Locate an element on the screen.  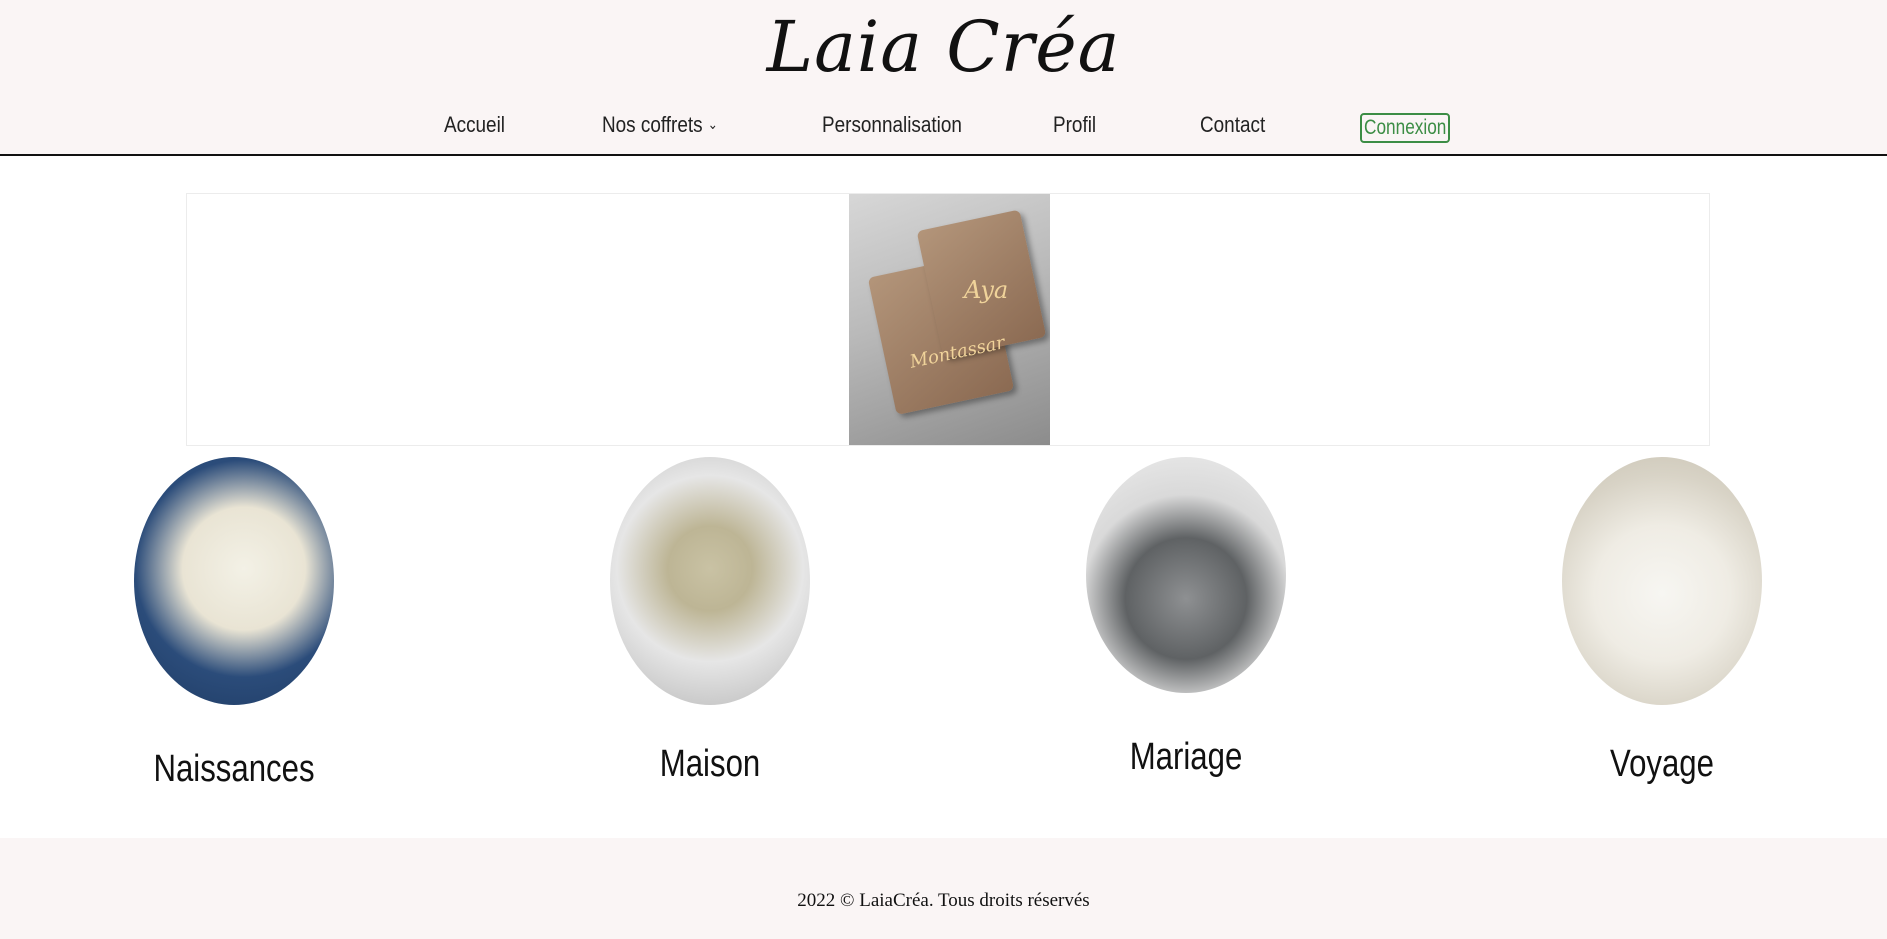
nav-label: Nos coffrets is located at coordinates (652, 124).